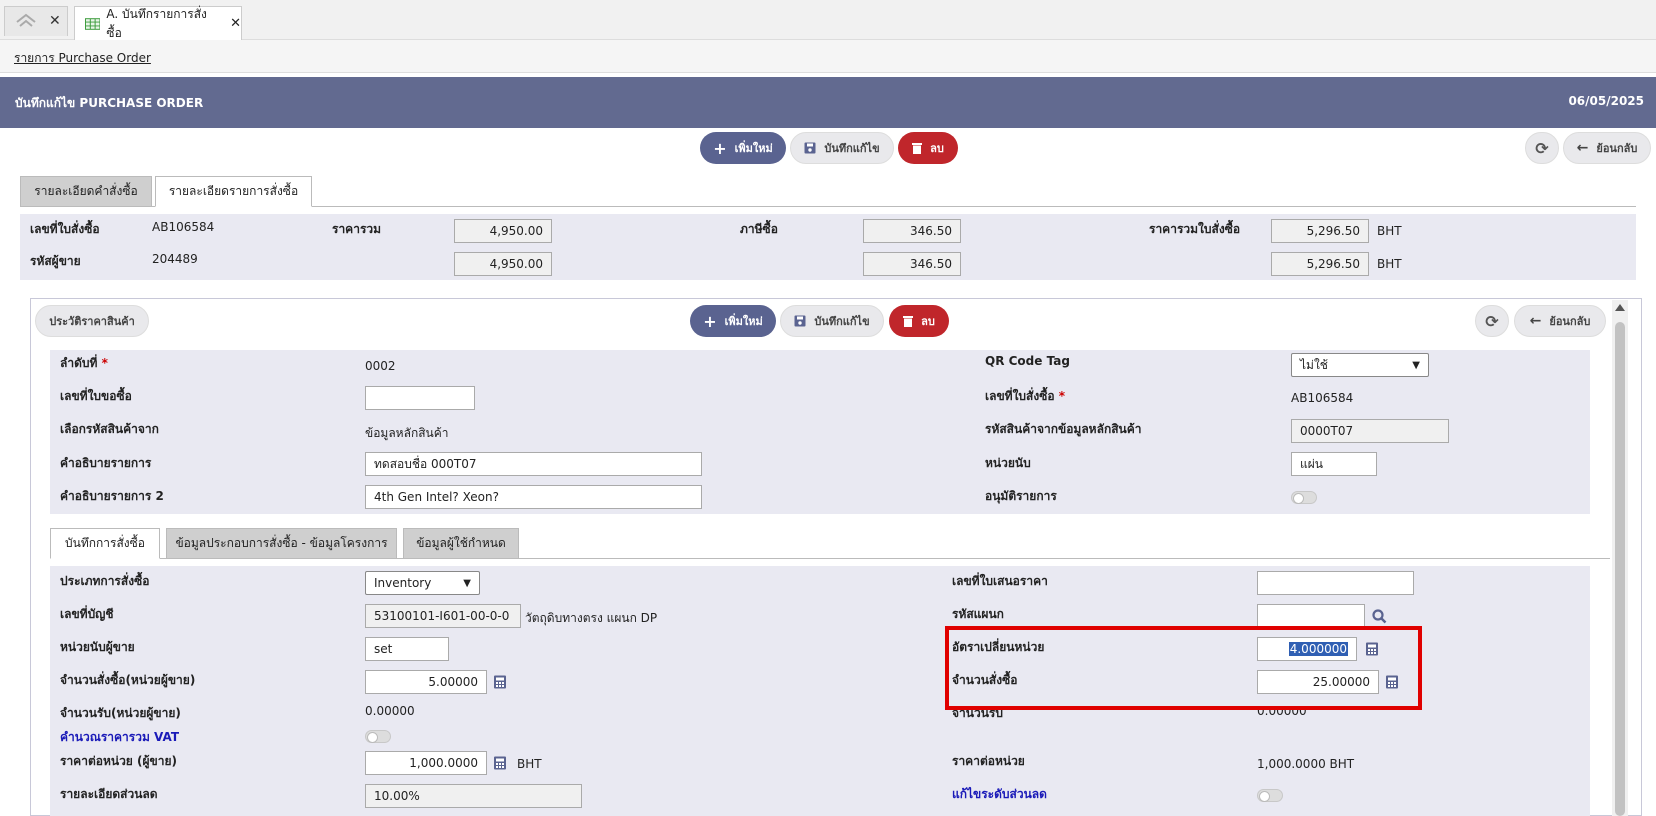 Image resolution: width=1656 pixels, height=816 pixels. I want to click on home-icon, so click(26, 20).